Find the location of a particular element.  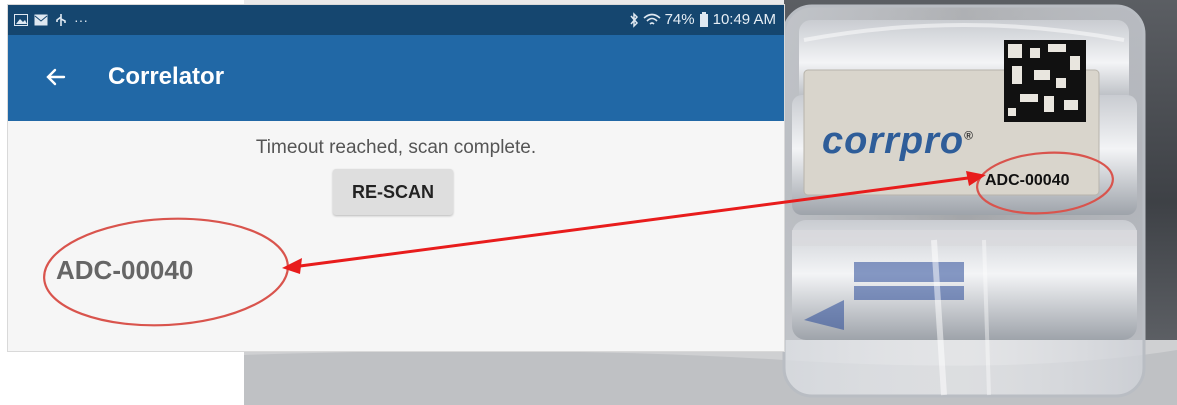

arrow-left-icon is located at coordinates (56, 77).